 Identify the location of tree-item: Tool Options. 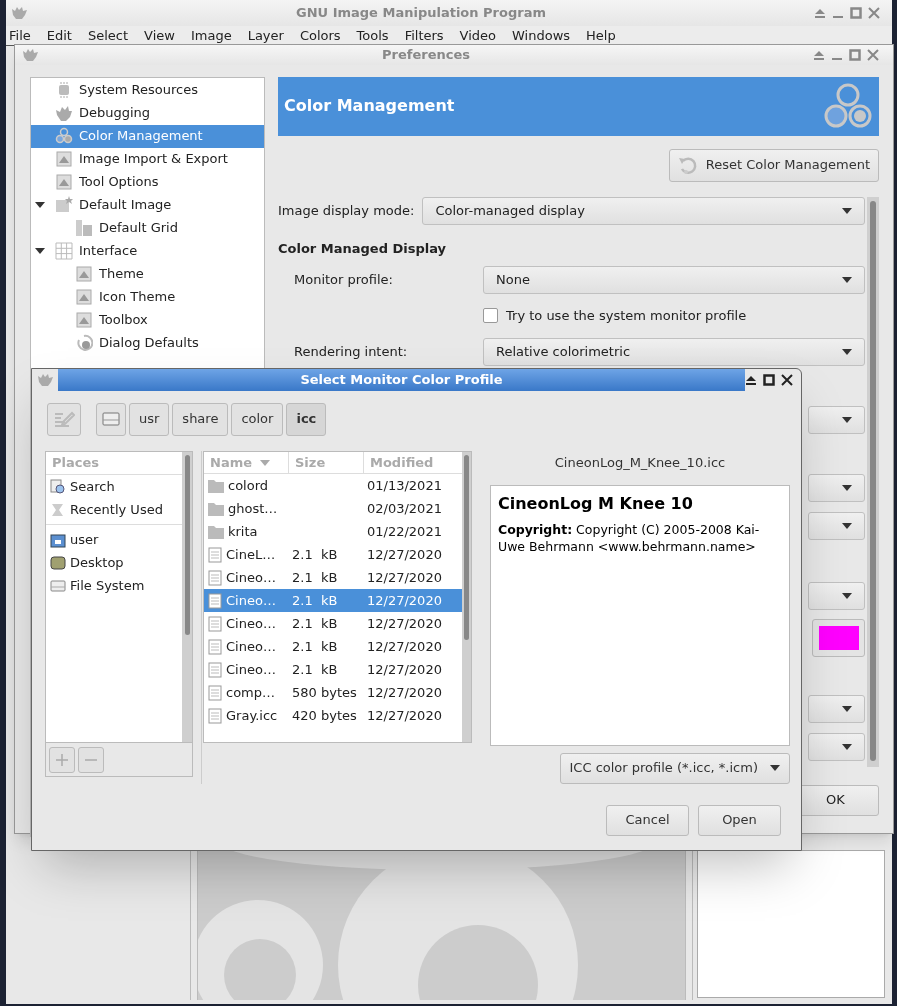
(147, 182).